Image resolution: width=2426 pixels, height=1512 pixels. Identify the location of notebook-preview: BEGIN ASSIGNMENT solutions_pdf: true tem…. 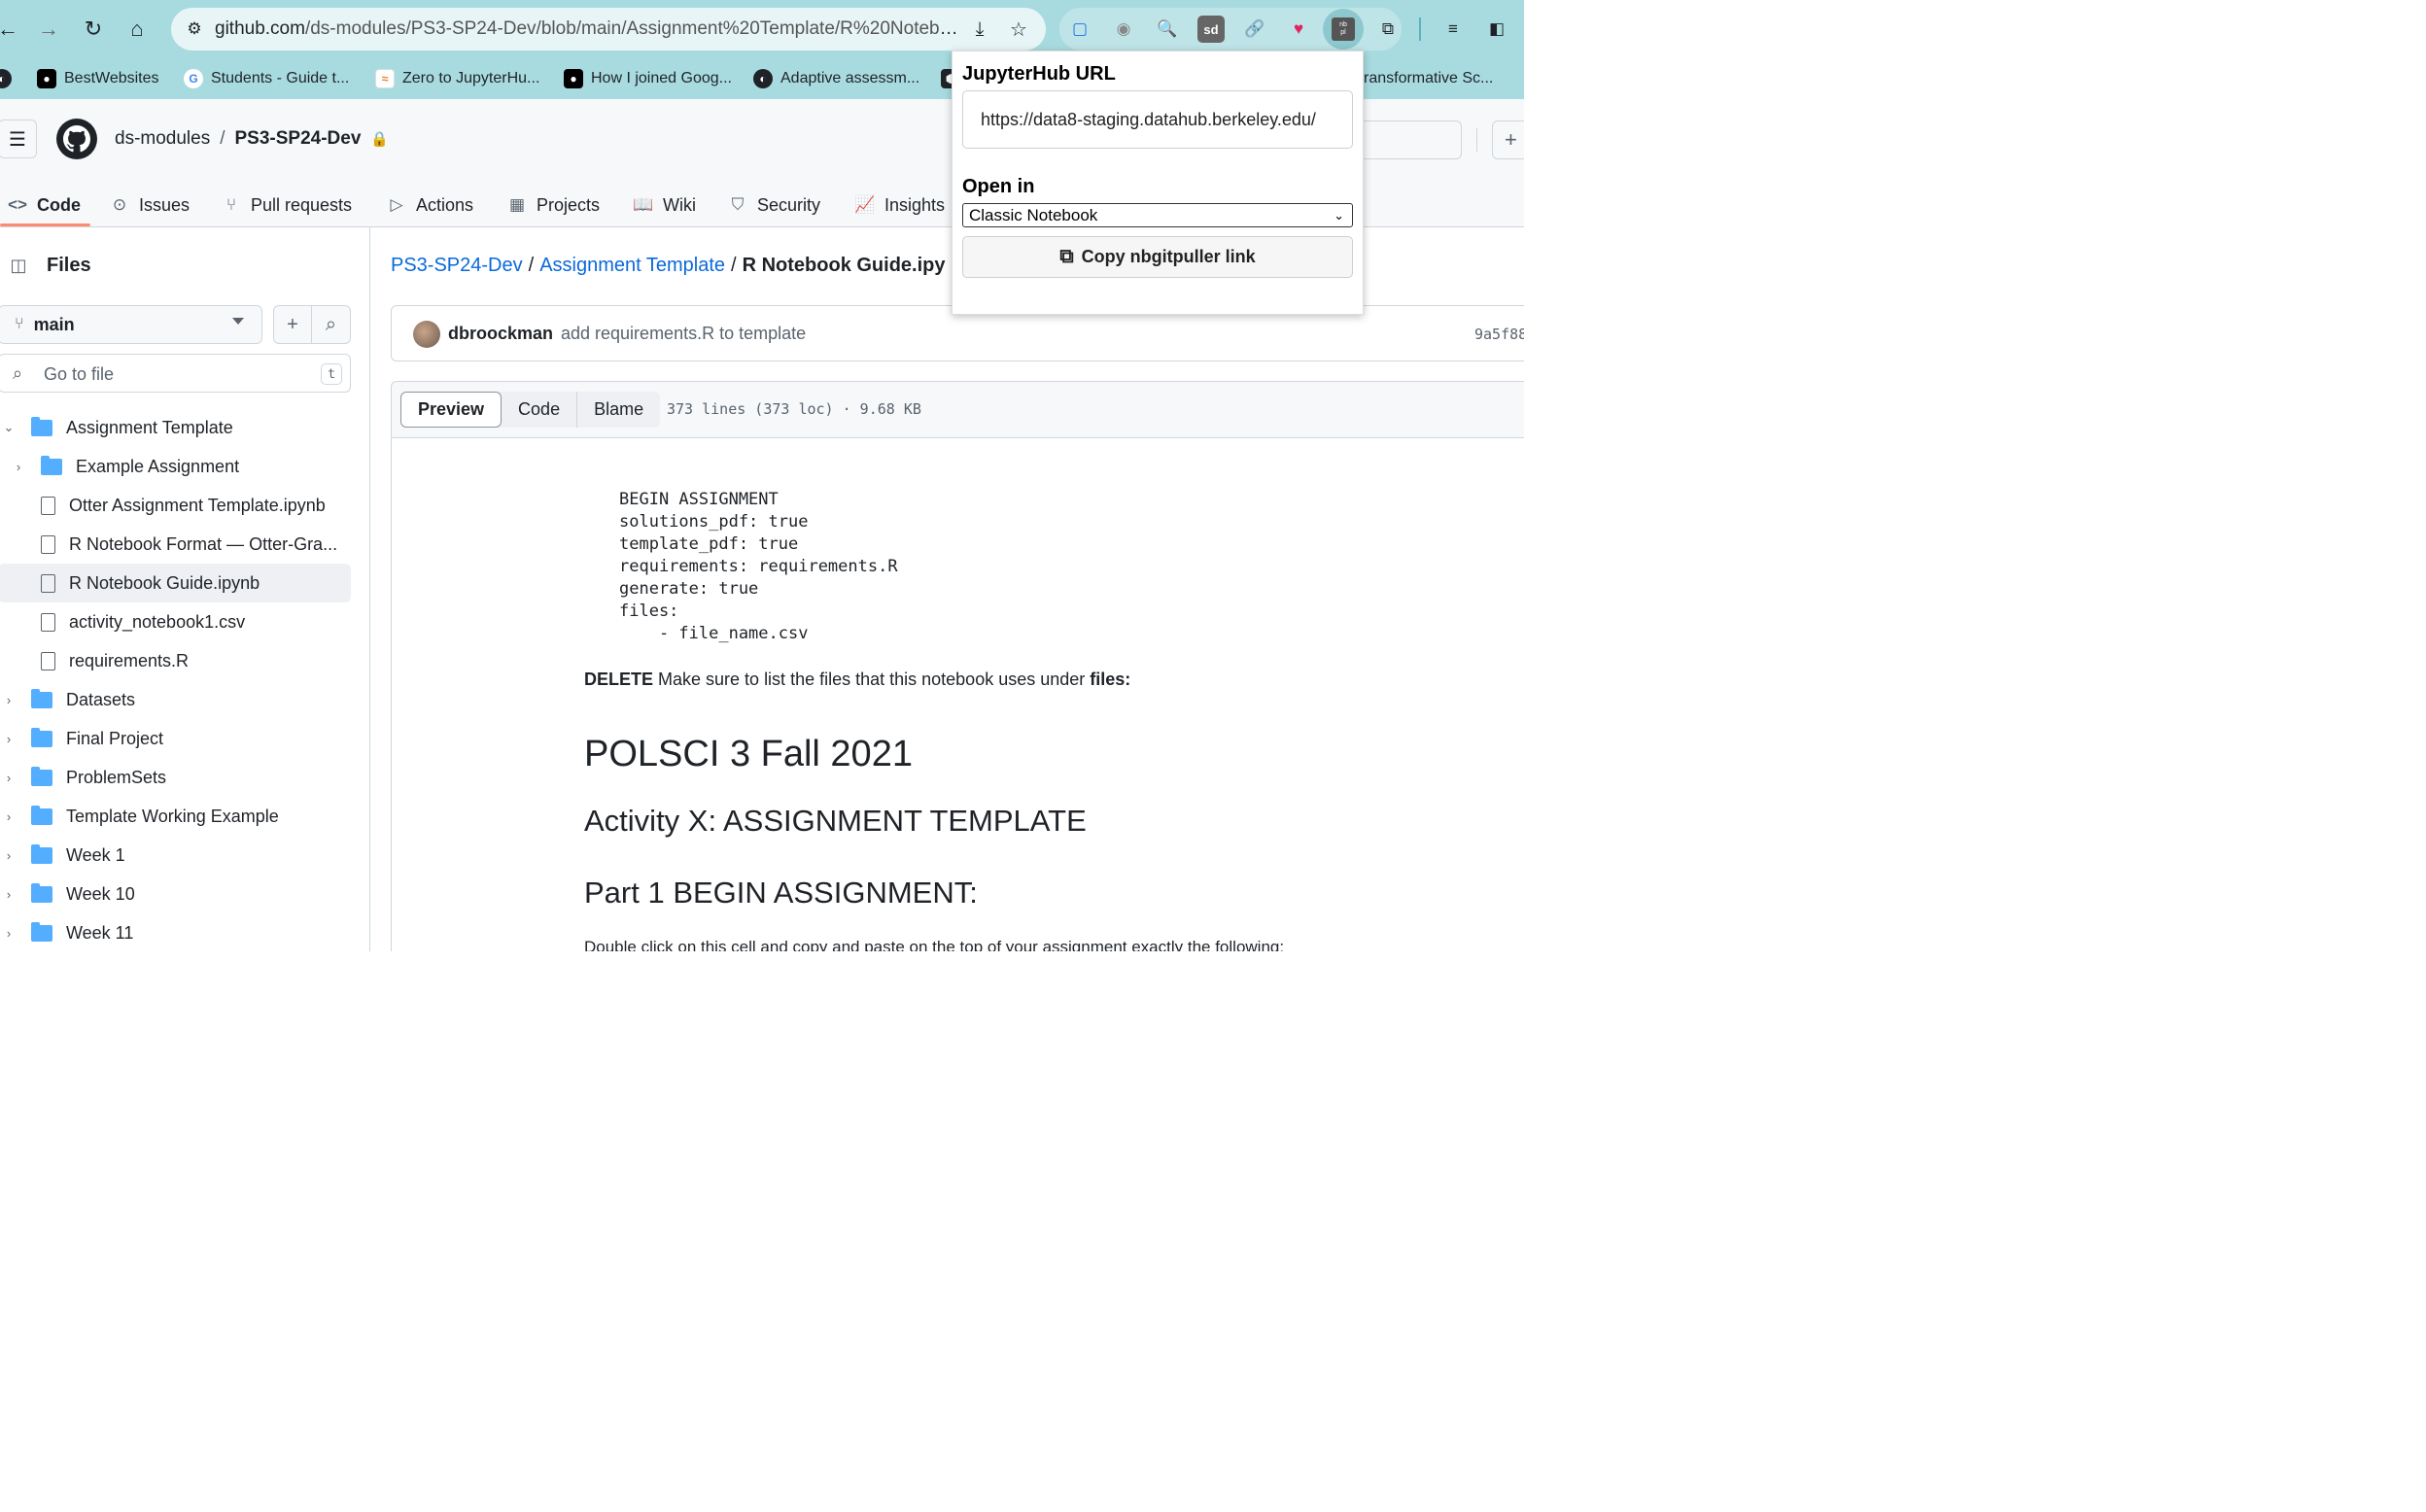
(1050, 720).